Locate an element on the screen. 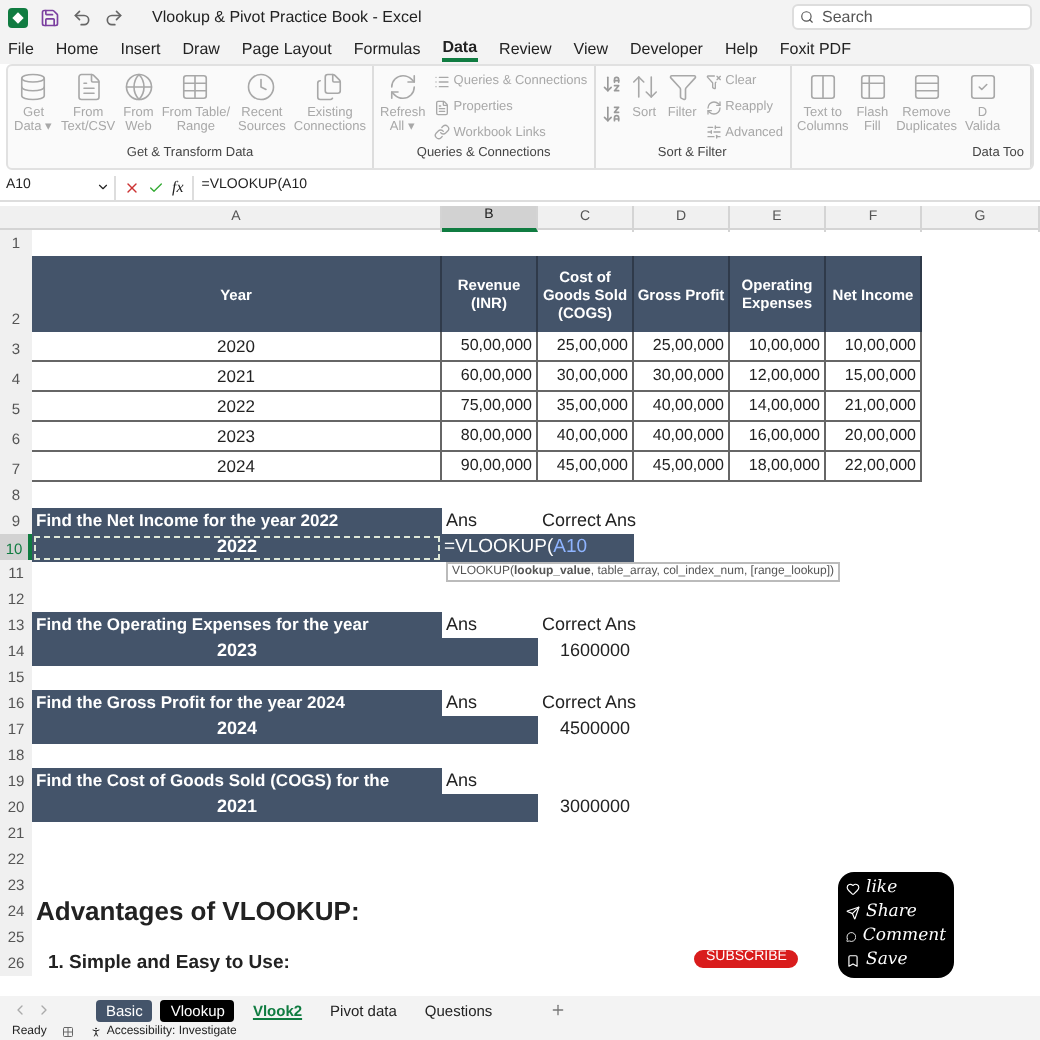  result-cell-text: 3000000 is located at coordinates (594, 807).